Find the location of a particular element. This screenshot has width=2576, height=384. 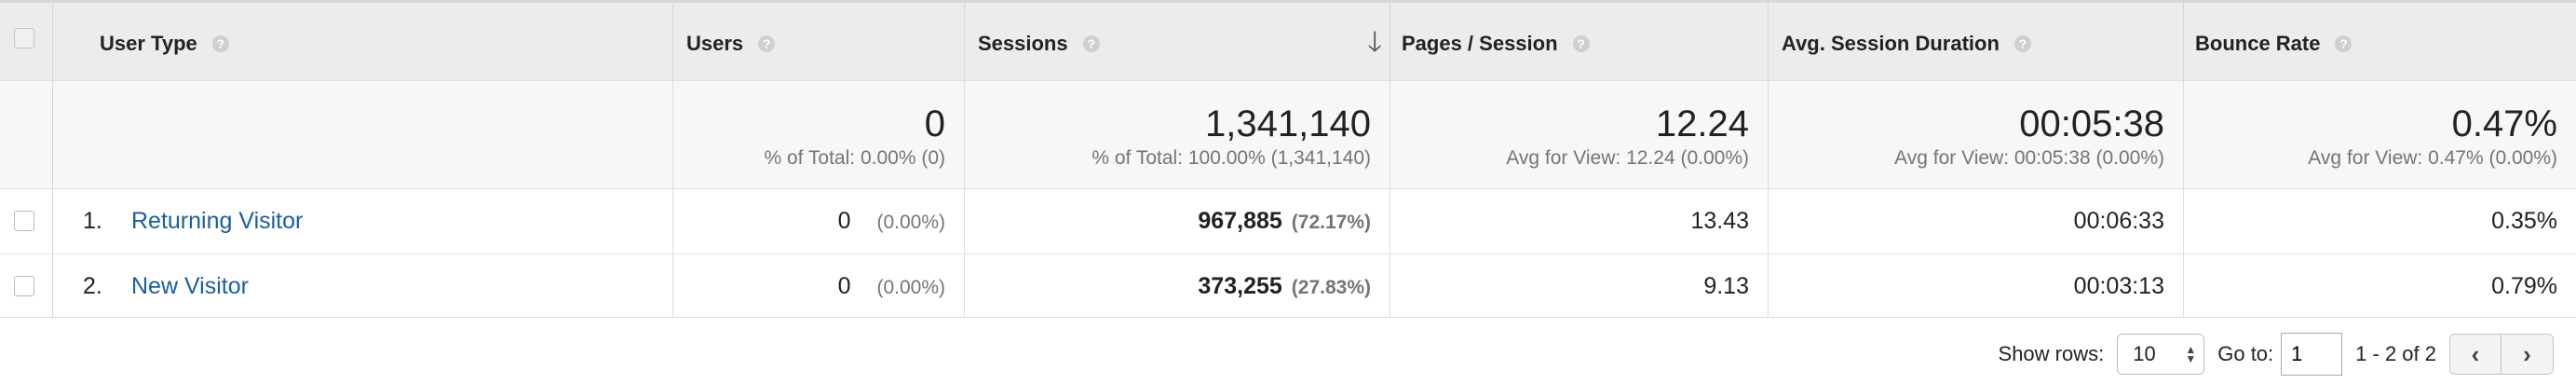

total-avg-session-duration-cell: 00:05:38 Avg for View: 00:05:38 (0.00%) is located at coordinates (1975, 135).